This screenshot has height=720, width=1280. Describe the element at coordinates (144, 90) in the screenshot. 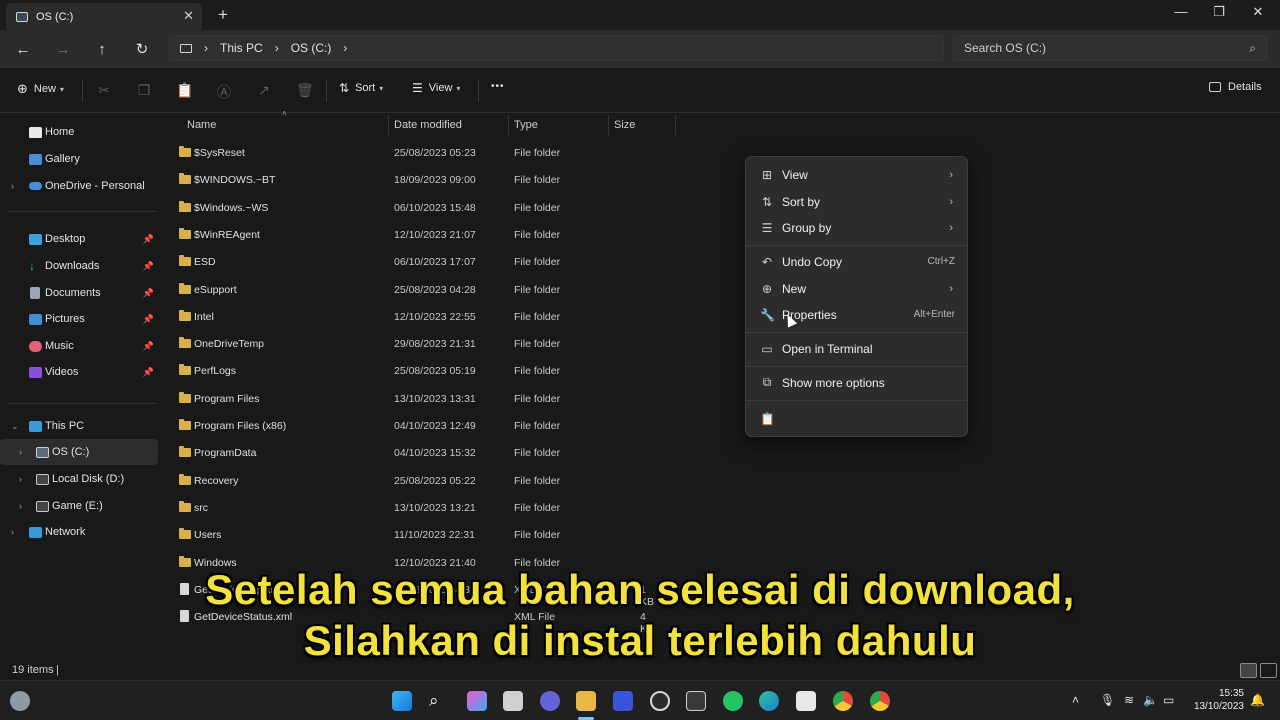

I see `copy-icon: ❐` at that location.